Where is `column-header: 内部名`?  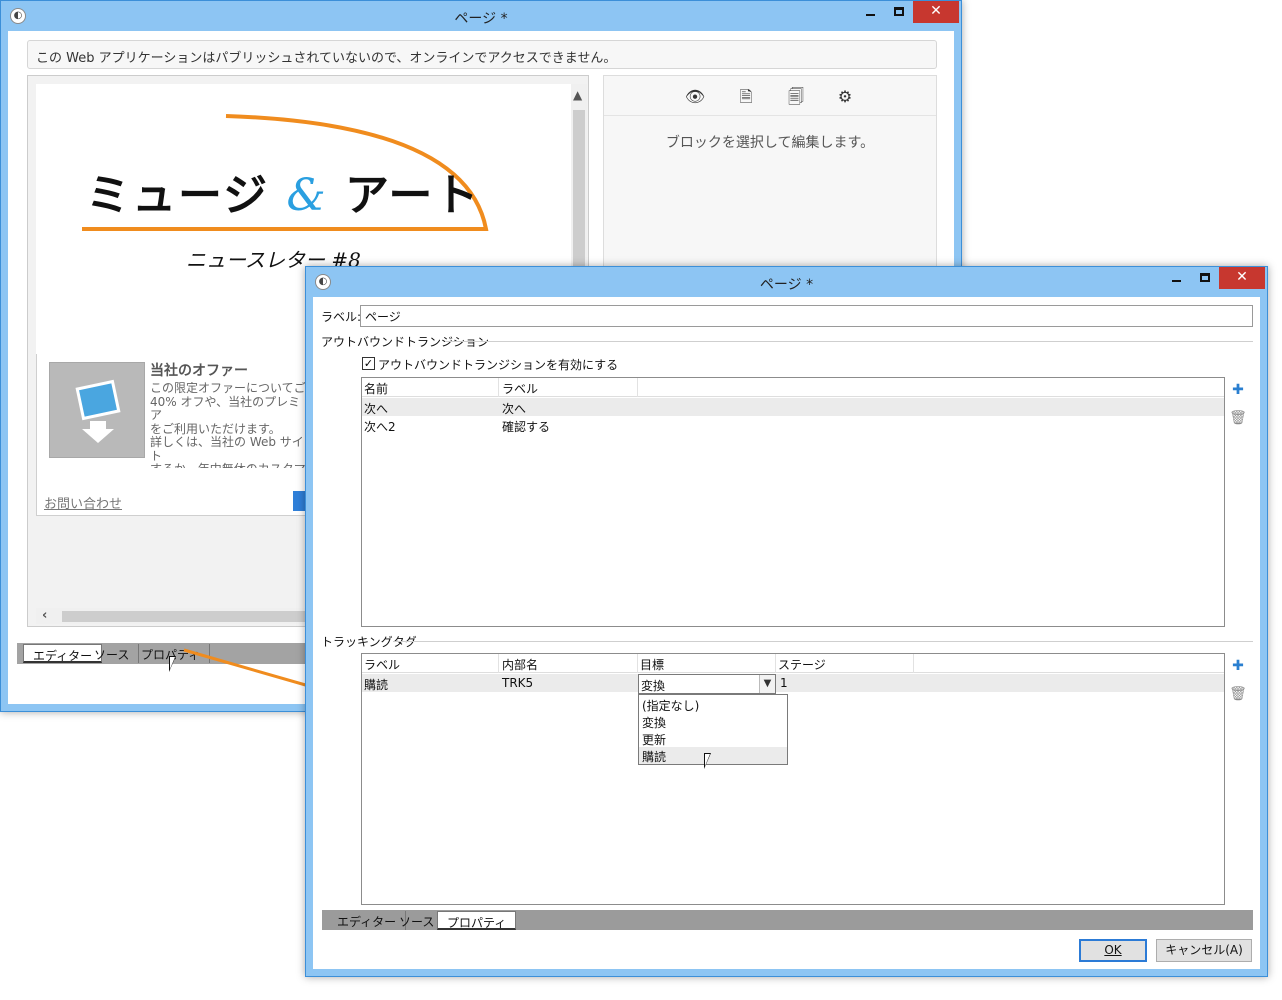
column-header: 内部名 is located at coordinates (520, 664).